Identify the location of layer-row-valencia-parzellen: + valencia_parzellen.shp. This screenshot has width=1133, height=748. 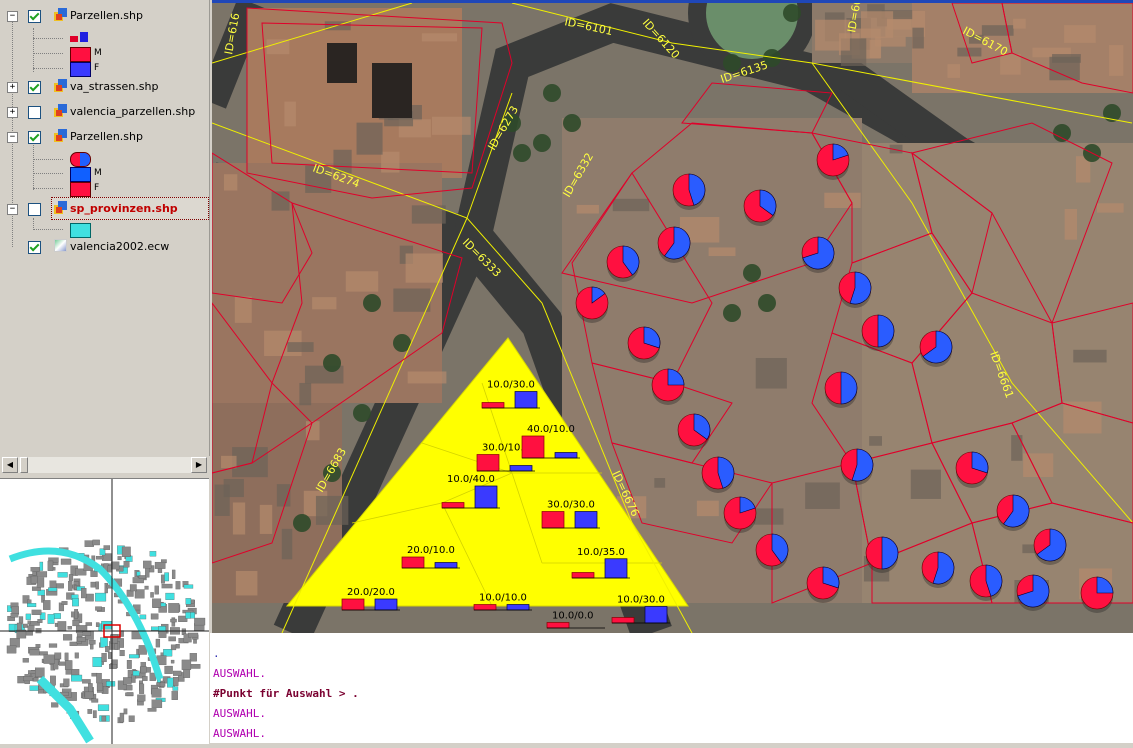
(104, 112).